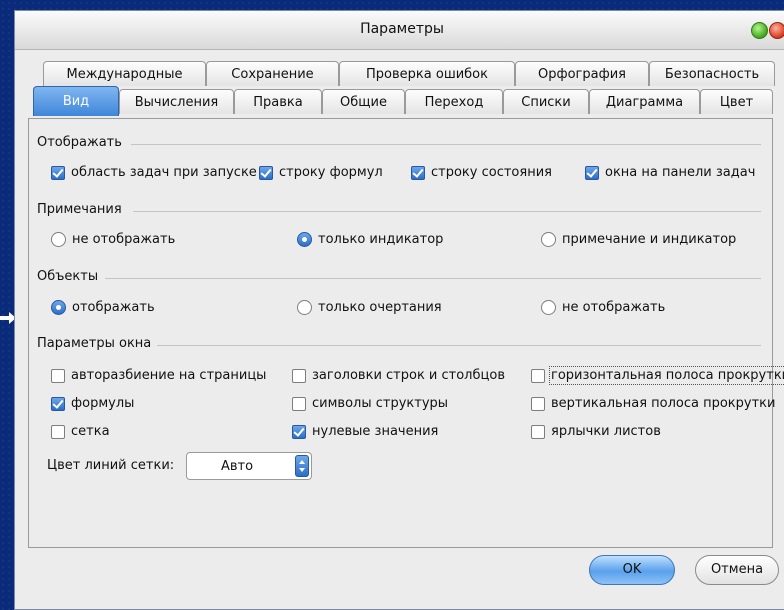 Image resolution: width=784 pixels, height=610 pixels. I want to click on checkbox-auto-page-breaks: авторазбиение на страницы, so click(158, 375).